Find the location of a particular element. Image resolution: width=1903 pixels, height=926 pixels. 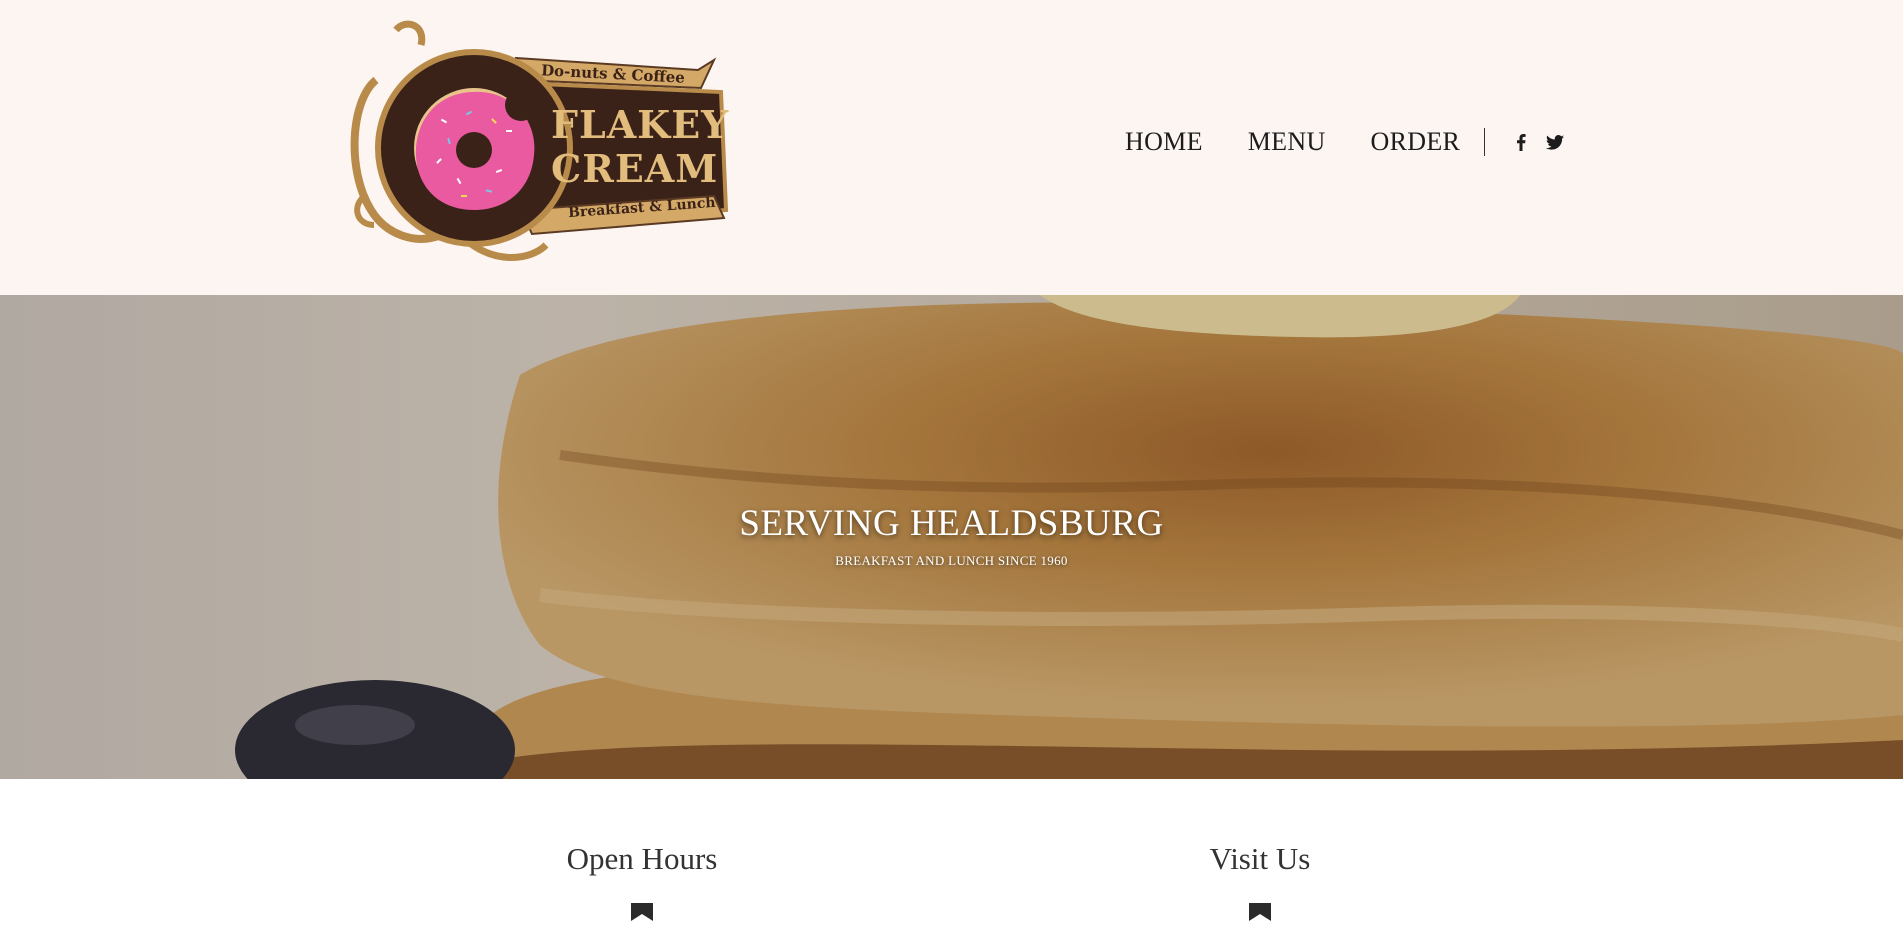

twitter-icon is located at coordinates (1555, 142).